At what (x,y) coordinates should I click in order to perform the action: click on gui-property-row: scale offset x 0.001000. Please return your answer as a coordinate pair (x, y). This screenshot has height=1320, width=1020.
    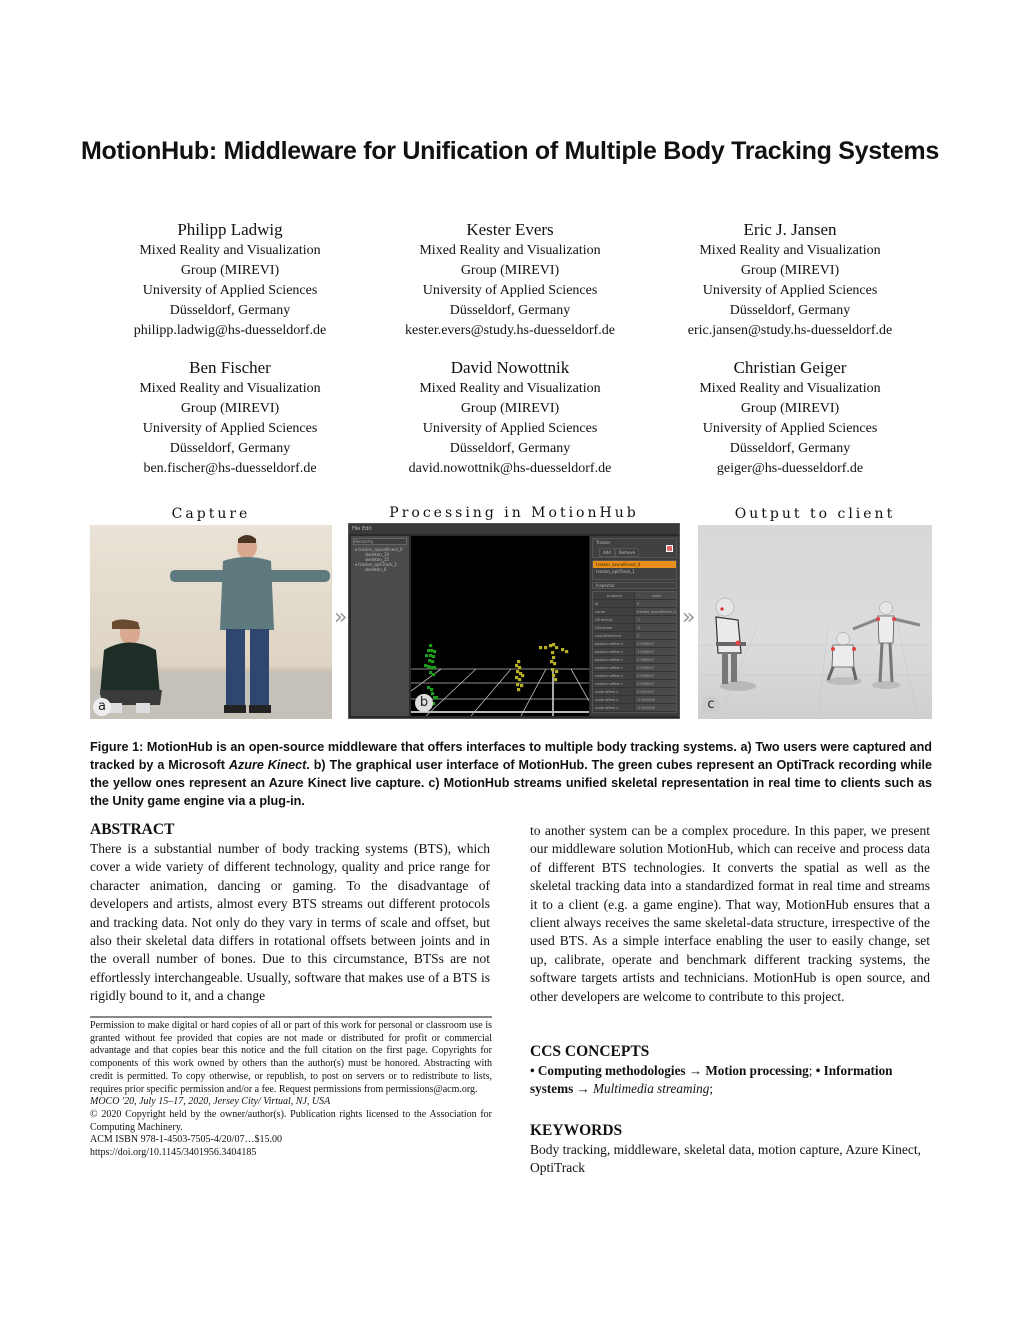
    Looking at the image, I should click on (634, 692).